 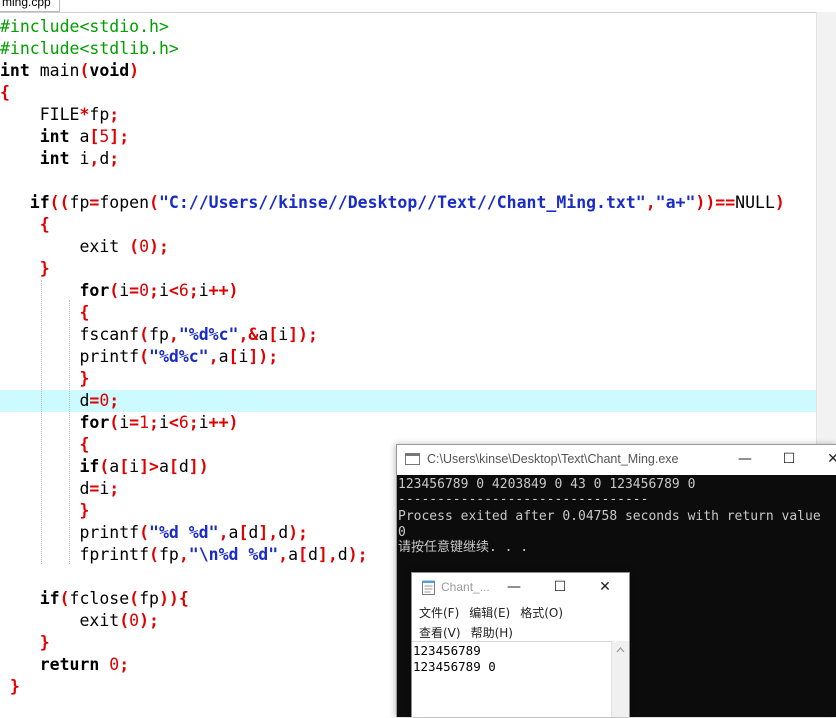 What do you see at coordinates (440, 632) in the screenshot?
I see `menu-view: 查看(V)` at bounding box center [440, 632].